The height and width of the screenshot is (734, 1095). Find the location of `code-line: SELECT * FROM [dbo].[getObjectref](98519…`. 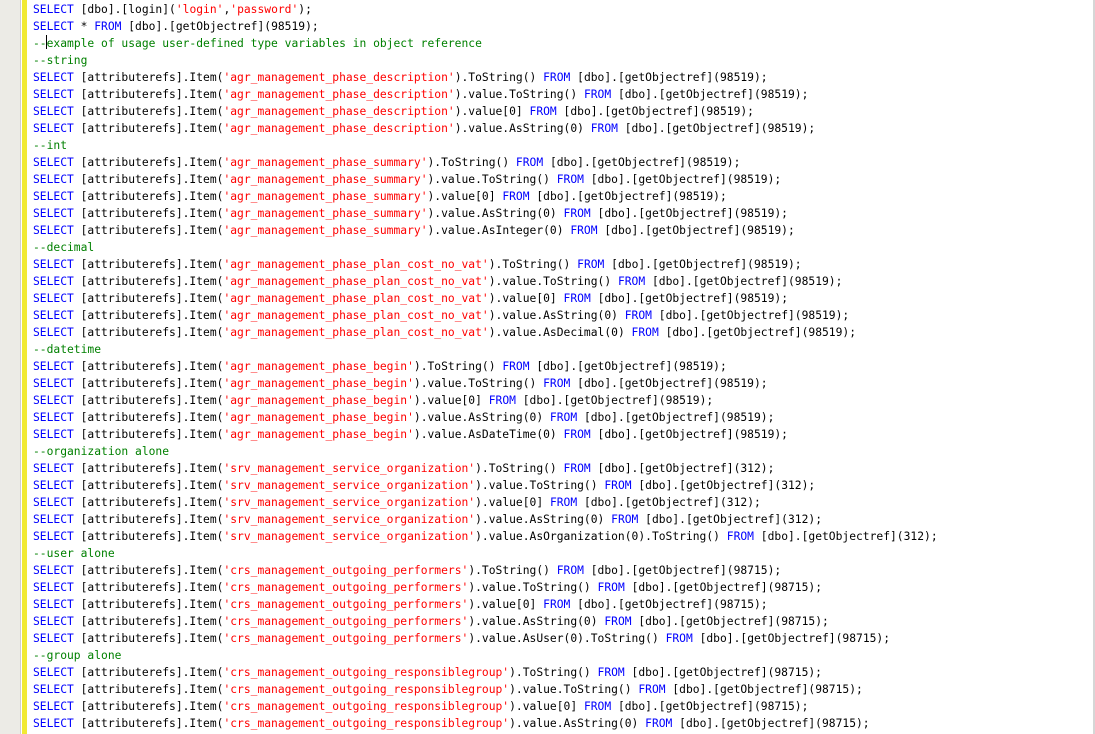

code-line: SELECT * FROM [dbo].[getObjectref](98519… is located at coordinates (564, 26).